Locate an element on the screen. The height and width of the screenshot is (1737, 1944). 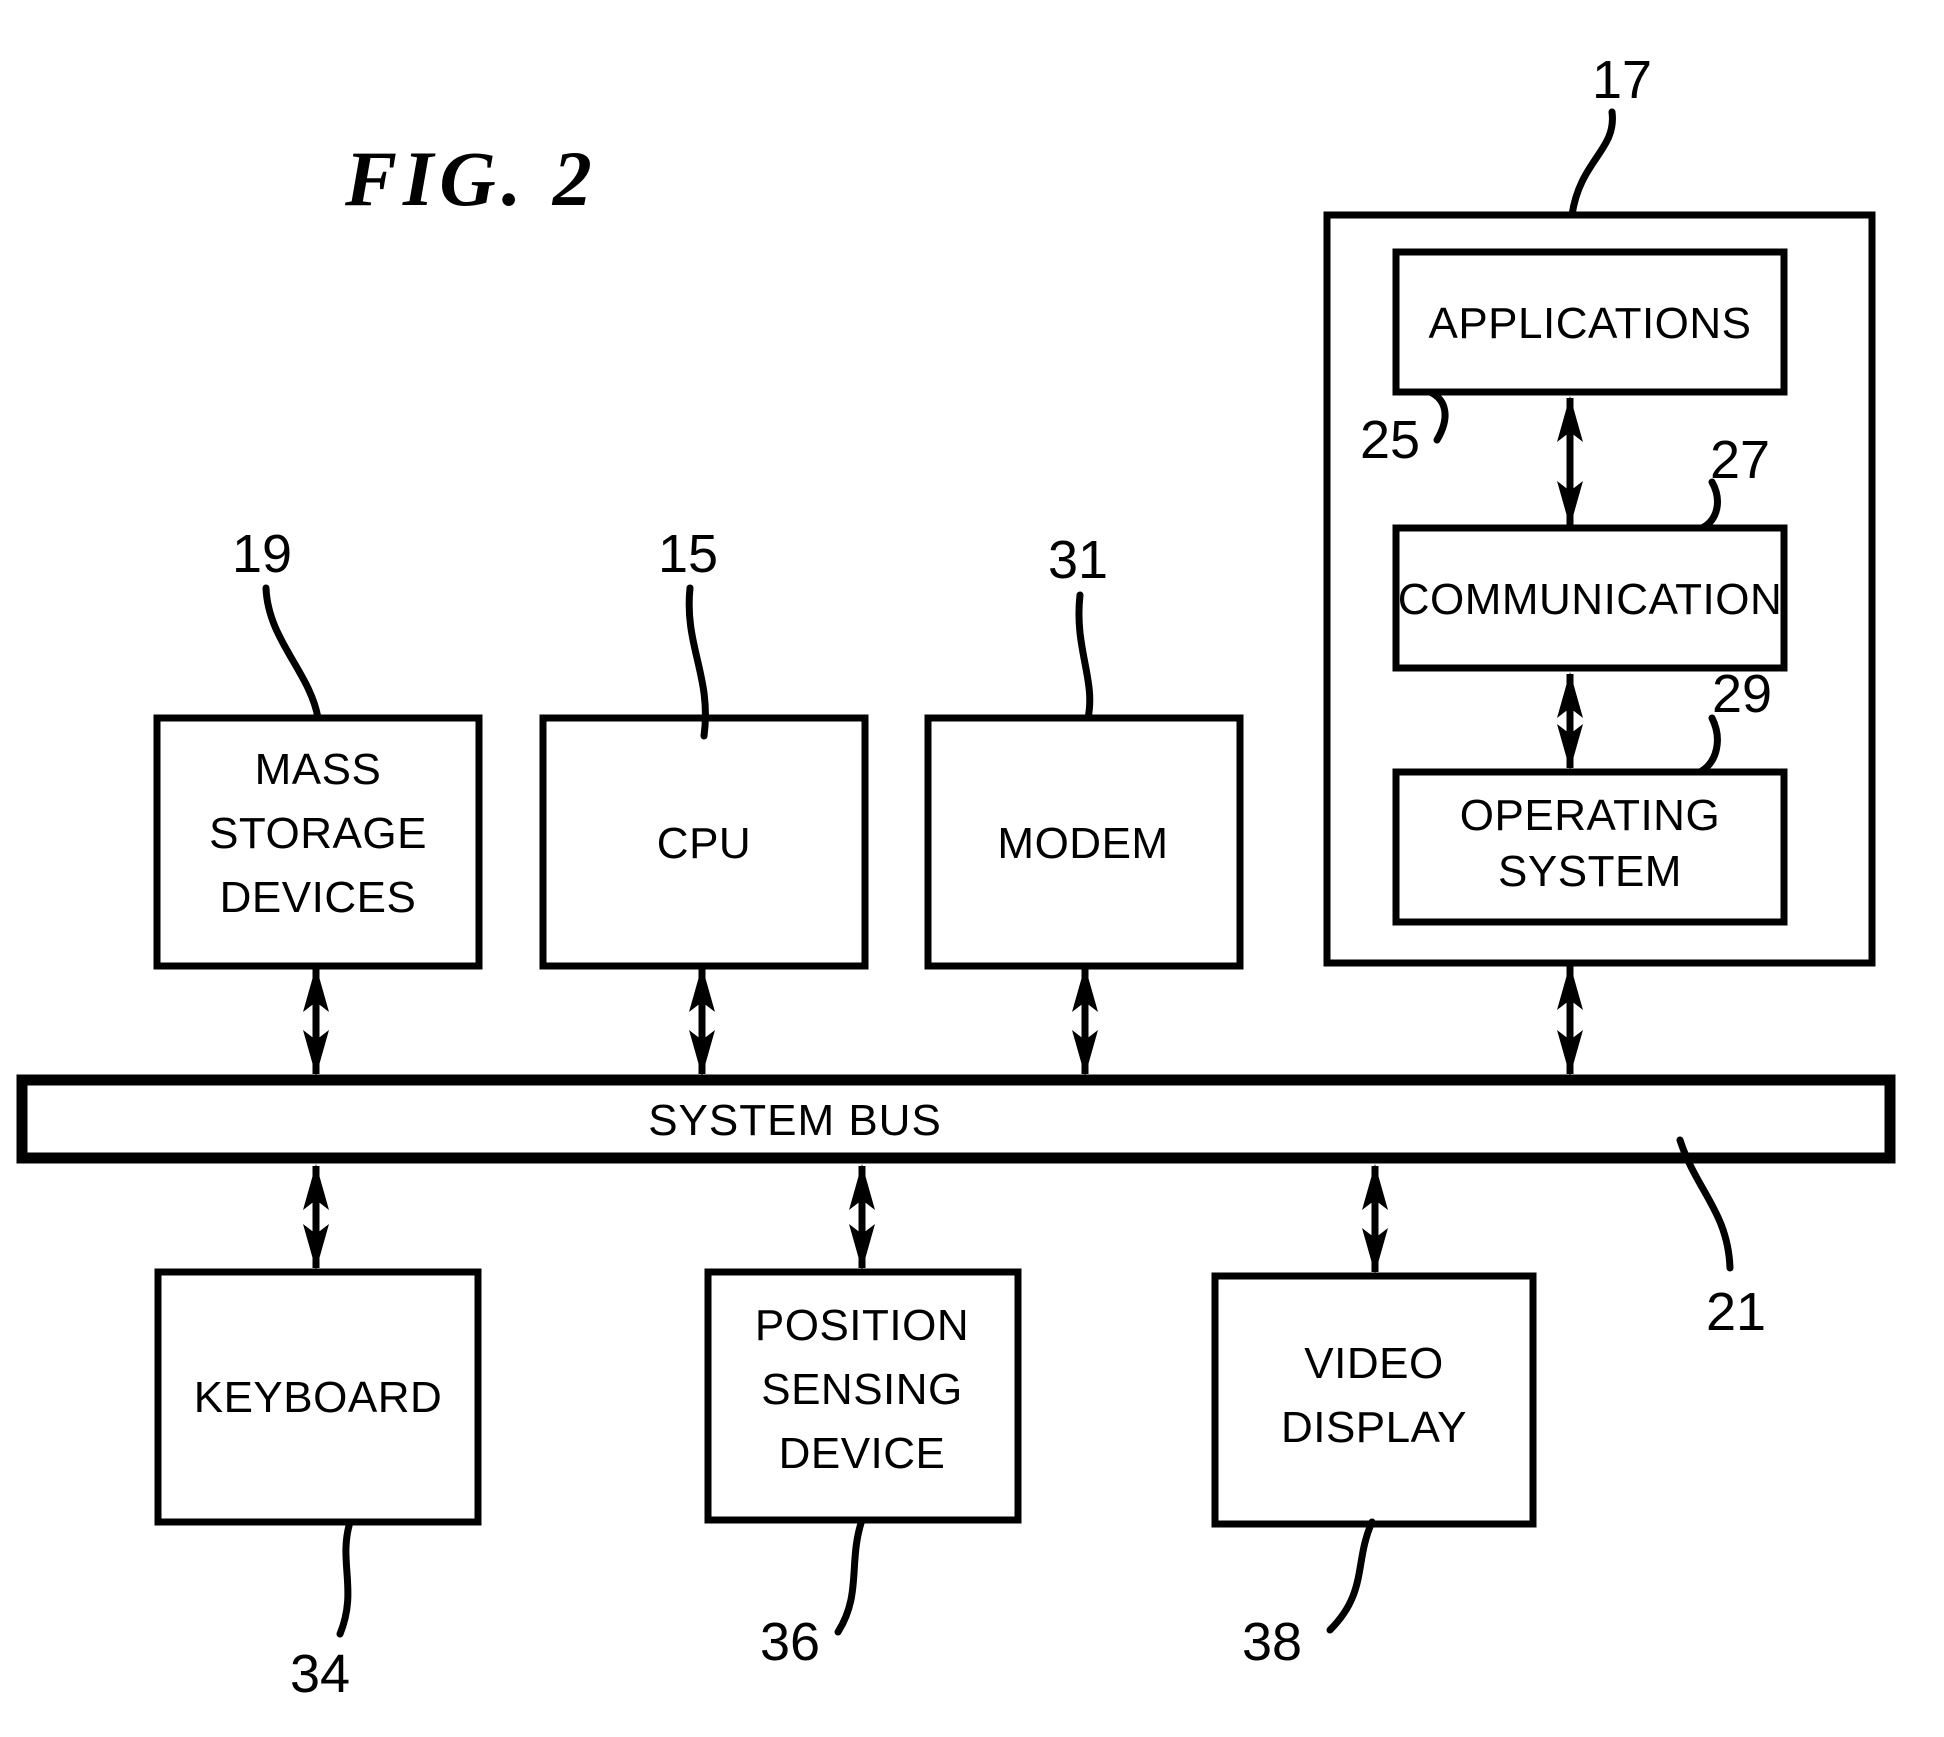
communication-label: COMMUNICATION is located at coordinates (1590, 599).